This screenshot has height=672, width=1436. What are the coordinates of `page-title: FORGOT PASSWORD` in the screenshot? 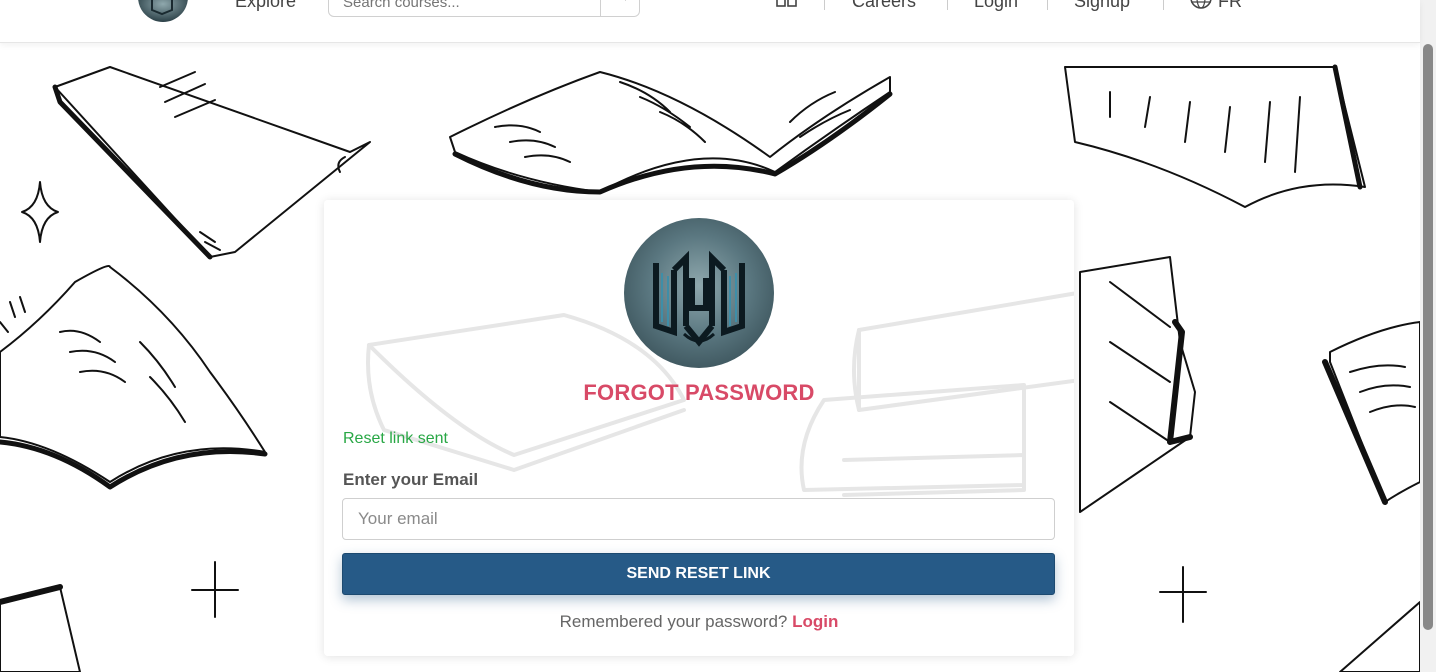 It's located at (699, 392).